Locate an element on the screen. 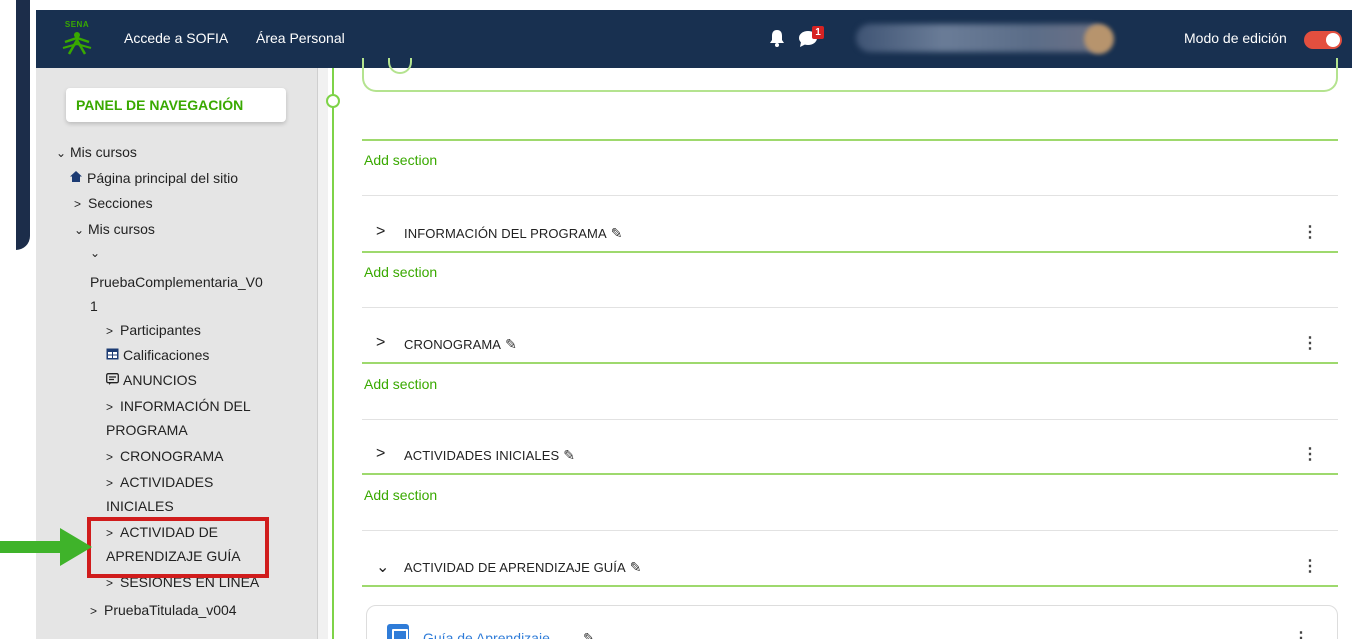 The height and width of the screenshot is (639, 1352). sidebar-item-grades: Calificaciones is located at coordinates (156, 355).